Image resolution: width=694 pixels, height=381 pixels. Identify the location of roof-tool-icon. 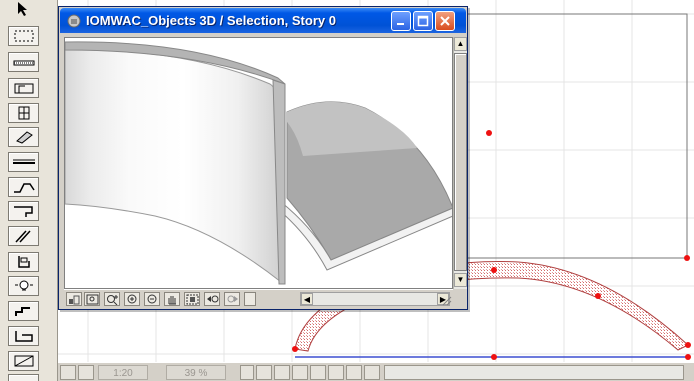
(23, 236).